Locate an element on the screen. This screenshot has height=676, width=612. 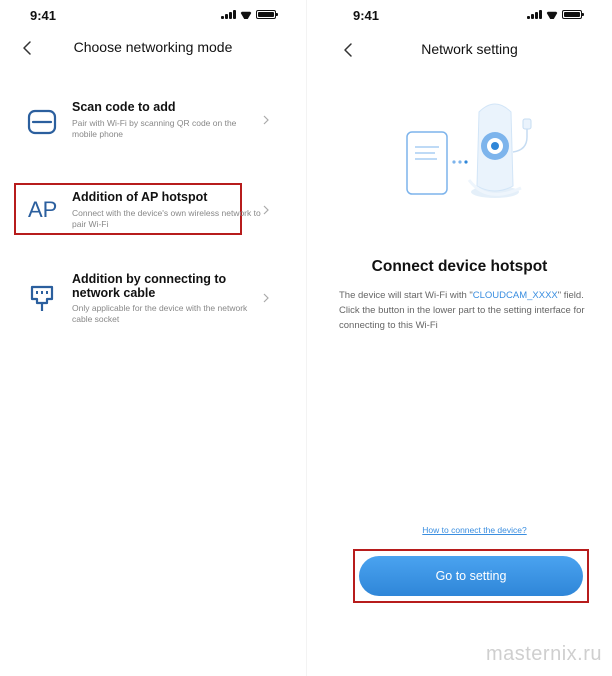
navigation-bar: Network setting is located at coordinates (459, 51).